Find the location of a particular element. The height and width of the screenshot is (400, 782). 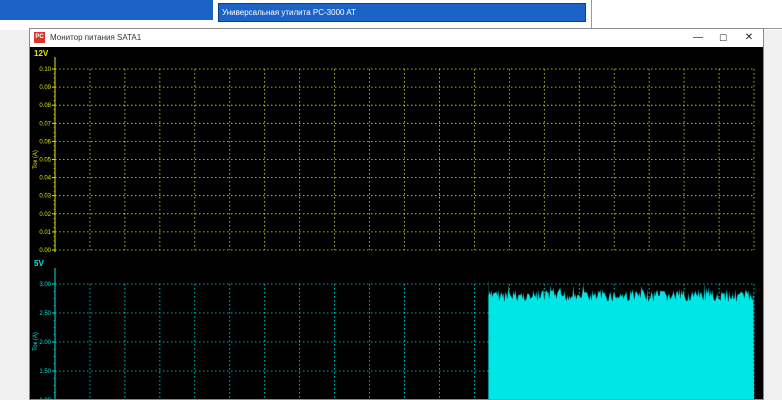

y-tick-label: 0.10 is located at coordinates (45, 70).